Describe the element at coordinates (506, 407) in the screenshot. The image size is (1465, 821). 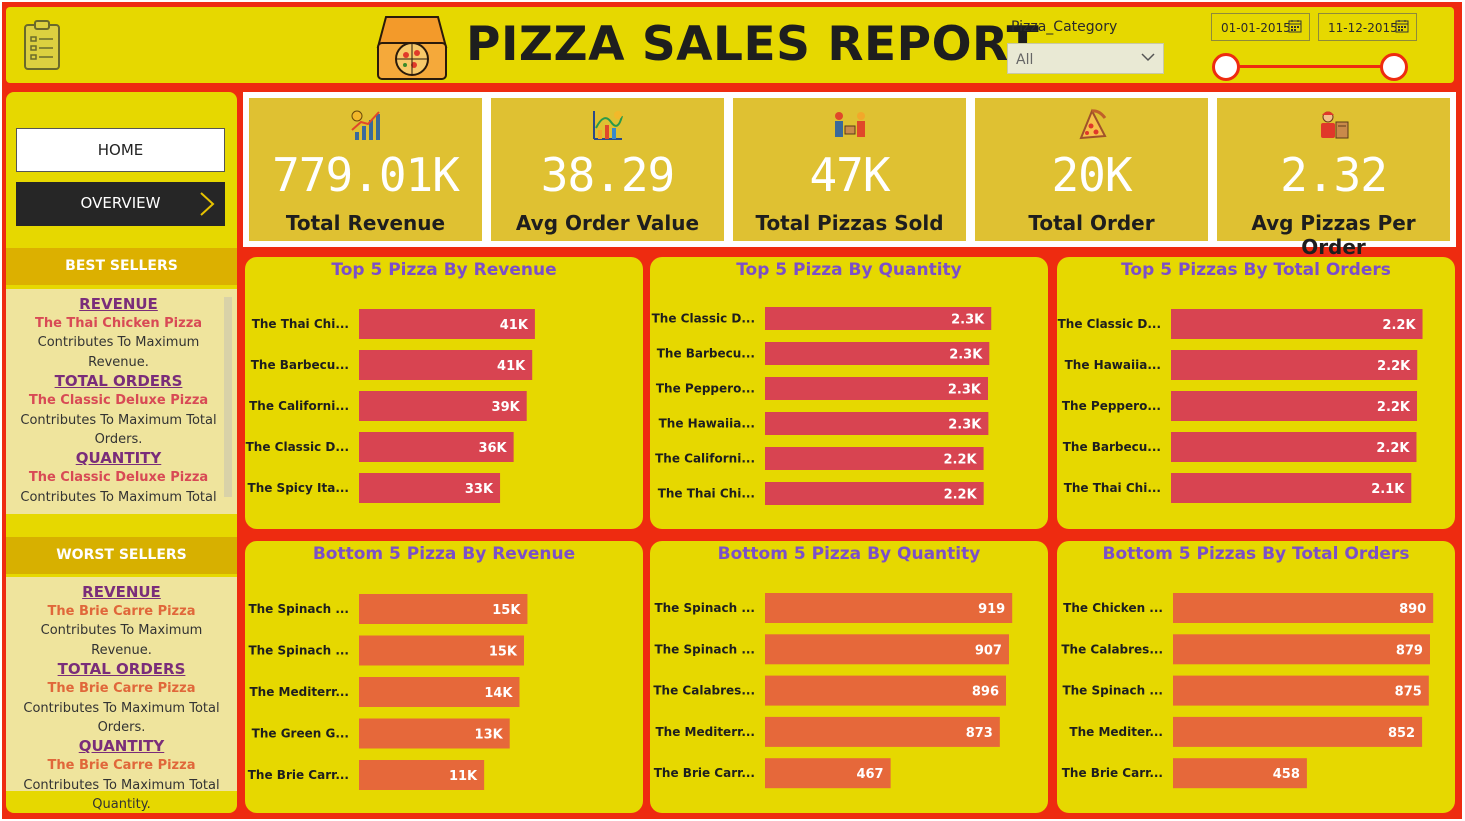
I see `data-label: 39K` at that location.